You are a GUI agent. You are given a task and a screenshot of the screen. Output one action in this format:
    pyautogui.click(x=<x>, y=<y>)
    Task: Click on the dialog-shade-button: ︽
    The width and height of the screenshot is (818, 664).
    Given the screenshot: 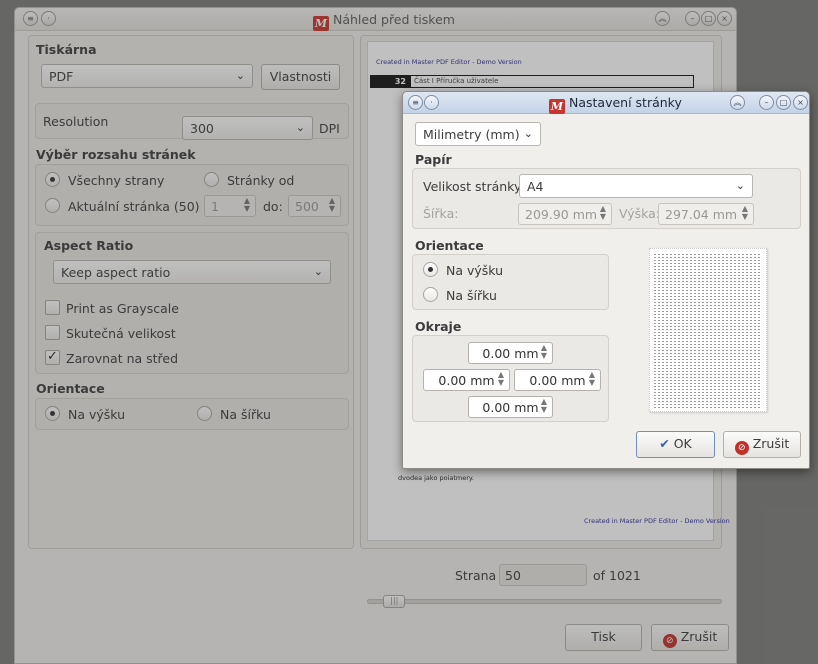 What is the action you would take?
    pyautogui.click(x=737, y=102)
    